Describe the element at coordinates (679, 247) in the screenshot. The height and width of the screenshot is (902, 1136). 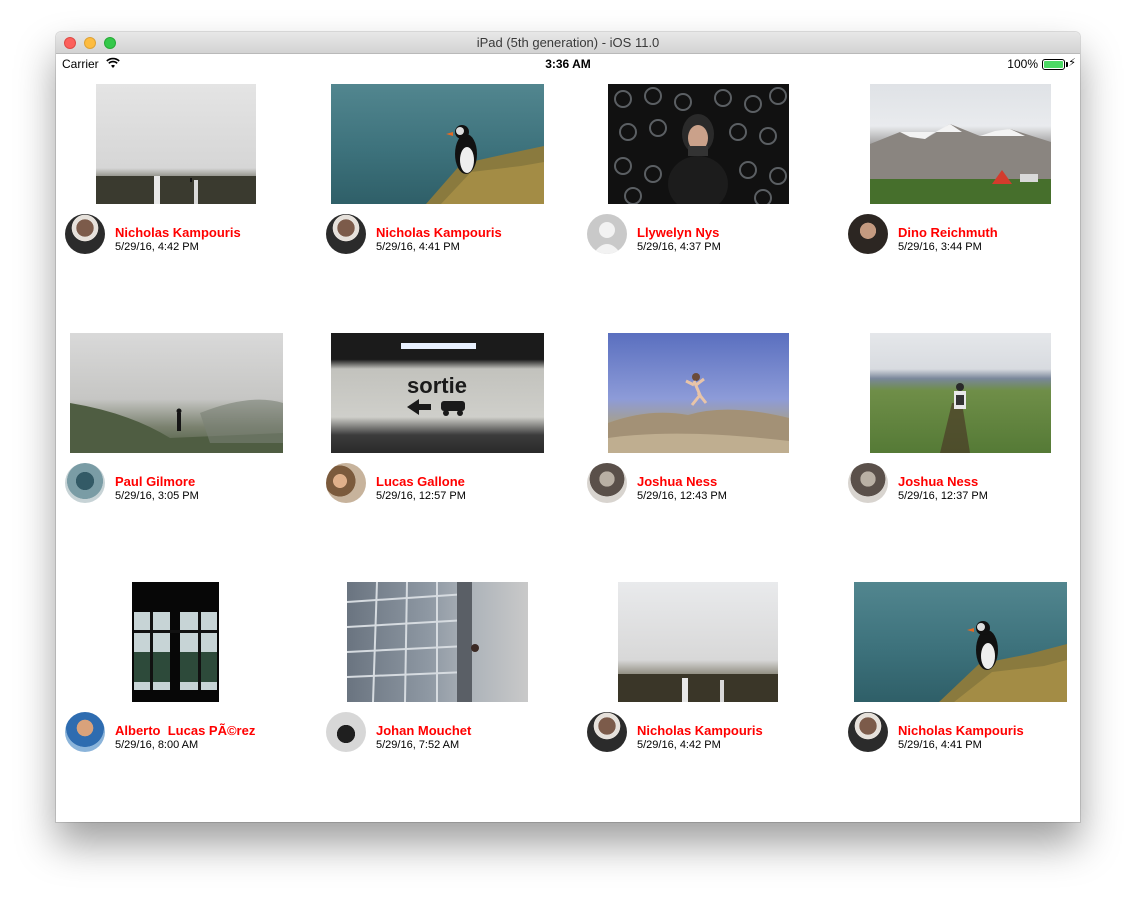
I see `post-date: 5/29/16, 4:37 PM` at that location.